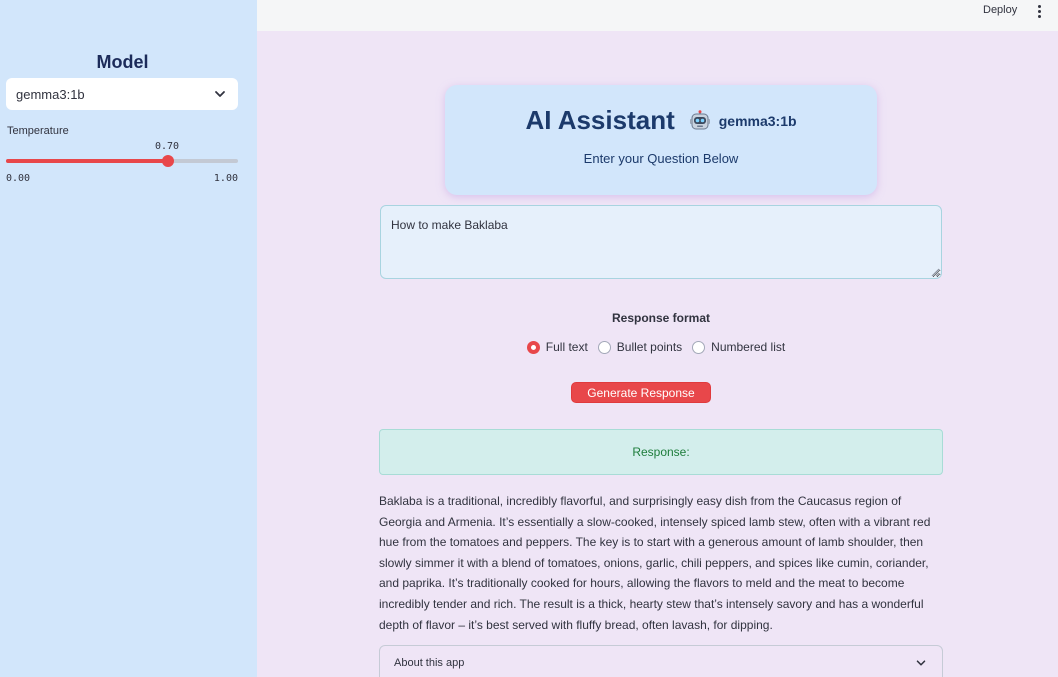 The height and width of the screenshot is (677, 1058). I want to click on page-title: AI Assistant, so click(600, 120).